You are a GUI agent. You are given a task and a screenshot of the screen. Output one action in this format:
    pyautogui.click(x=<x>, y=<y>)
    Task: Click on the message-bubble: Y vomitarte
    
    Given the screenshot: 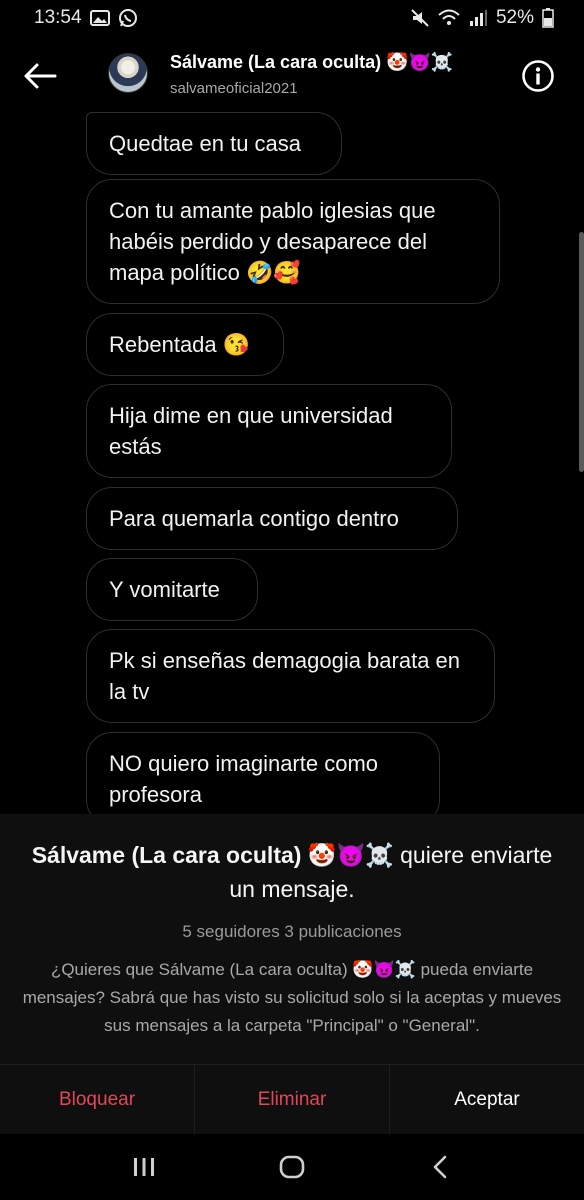 What is the action you would take?
    pyautogui.click(x=172, y=589)
    